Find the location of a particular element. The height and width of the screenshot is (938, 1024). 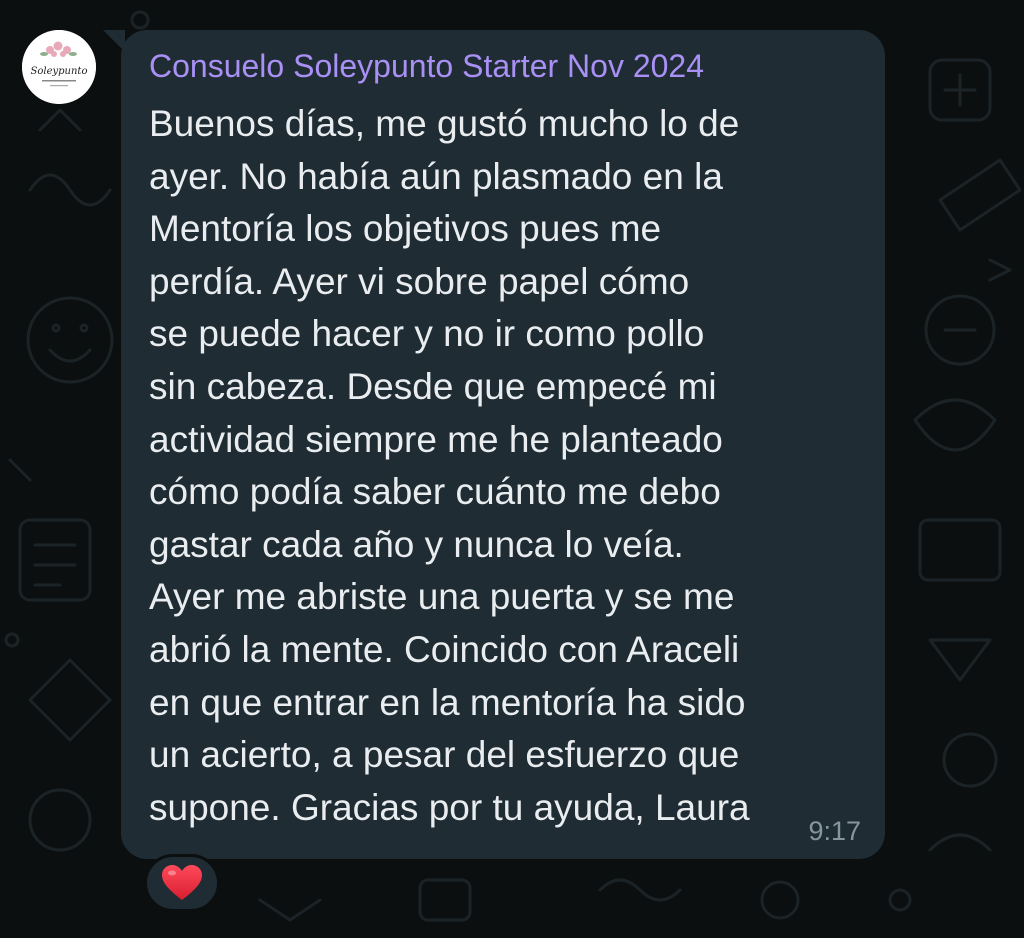

message-line: cómo podía saber cuánto me debo is located at coordinates (435, 492).